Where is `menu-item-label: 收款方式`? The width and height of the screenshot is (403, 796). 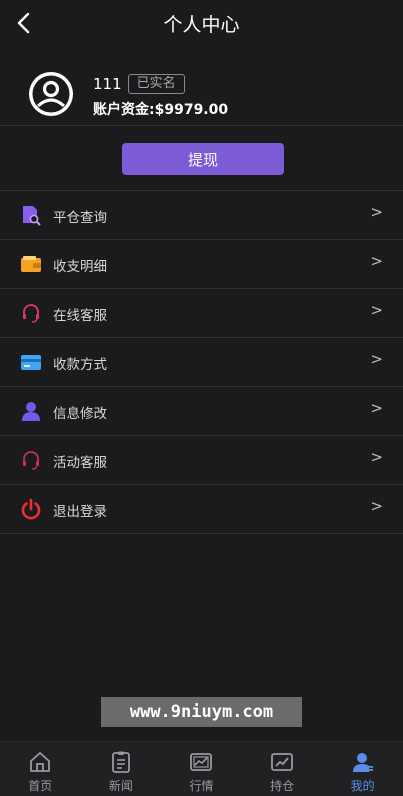 menu-item-label: 收款方式 is located at coordinates (80, 365).